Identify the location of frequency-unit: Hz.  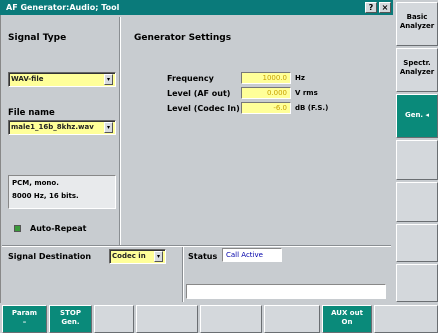
(300, 78).